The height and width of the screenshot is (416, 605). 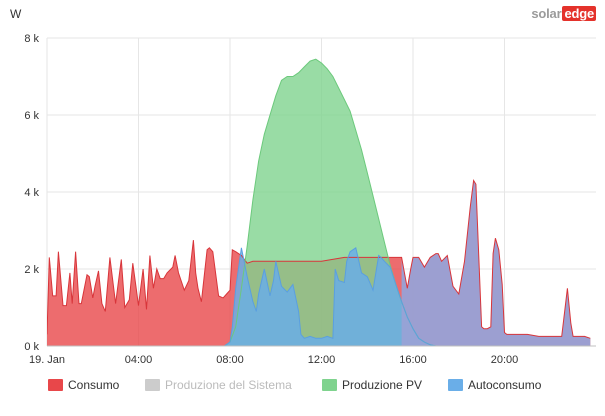 I want to click on y-tick-label: 6 k, so click(x=31, y=116).